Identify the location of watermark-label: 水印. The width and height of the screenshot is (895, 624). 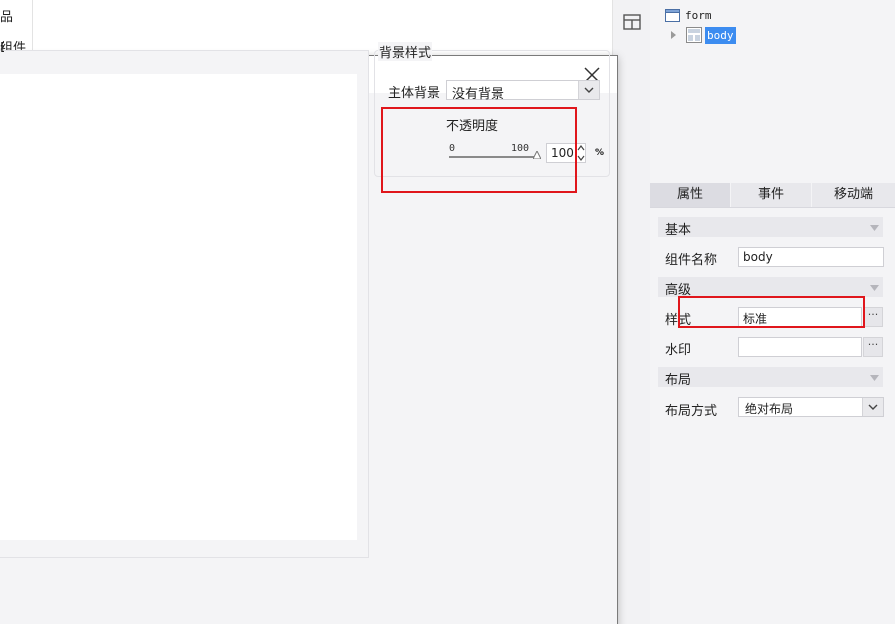
(678, 350).